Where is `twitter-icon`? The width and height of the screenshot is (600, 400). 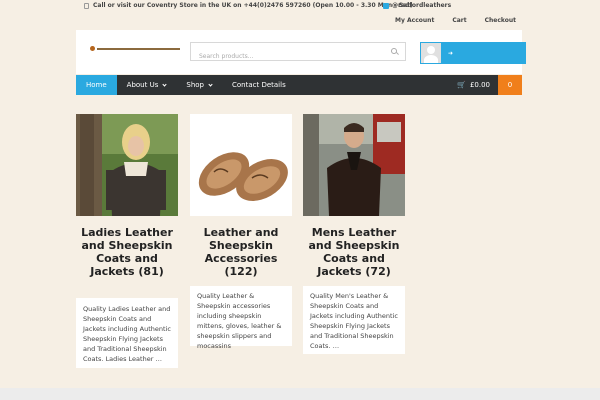 twitter-icon is located at coordinates (386, 5).